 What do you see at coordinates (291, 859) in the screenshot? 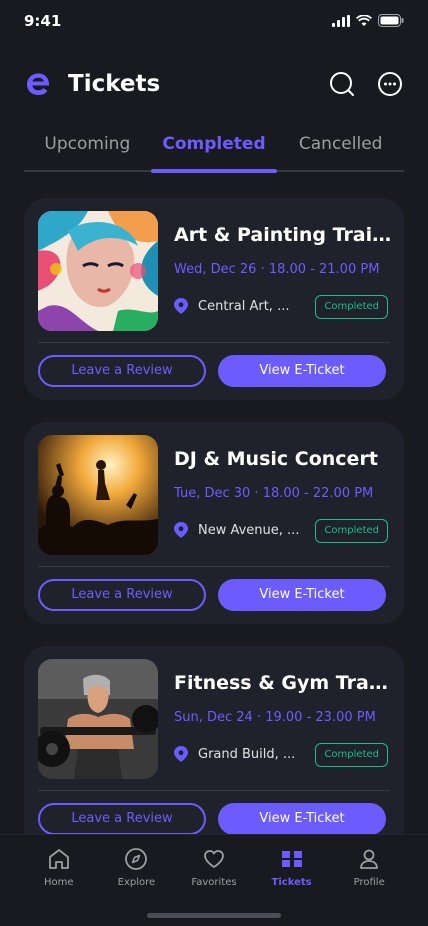
I see `ticket-icon` at bounding box center [291, 859].